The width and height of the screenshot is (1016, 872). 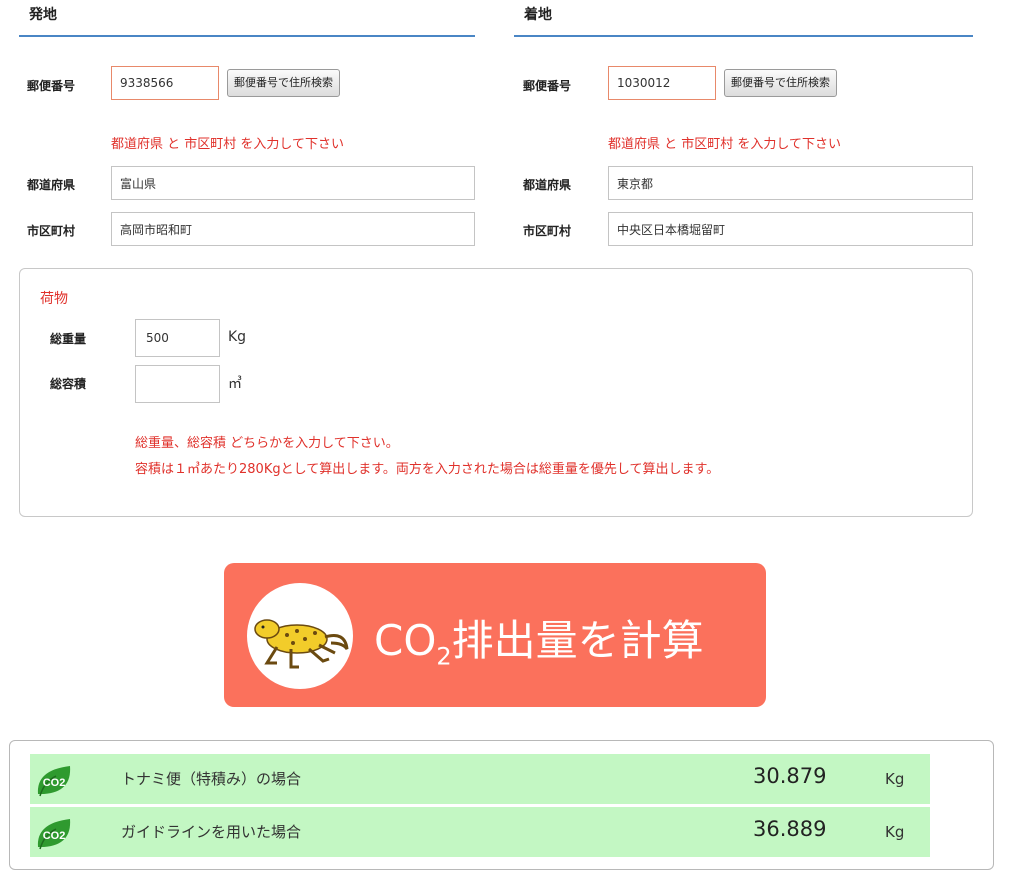 What do you see at coordinates (547, 86) in the screenshot?
I see `destination-zip-label: 郵便番号` at bounding box center [547, 86].